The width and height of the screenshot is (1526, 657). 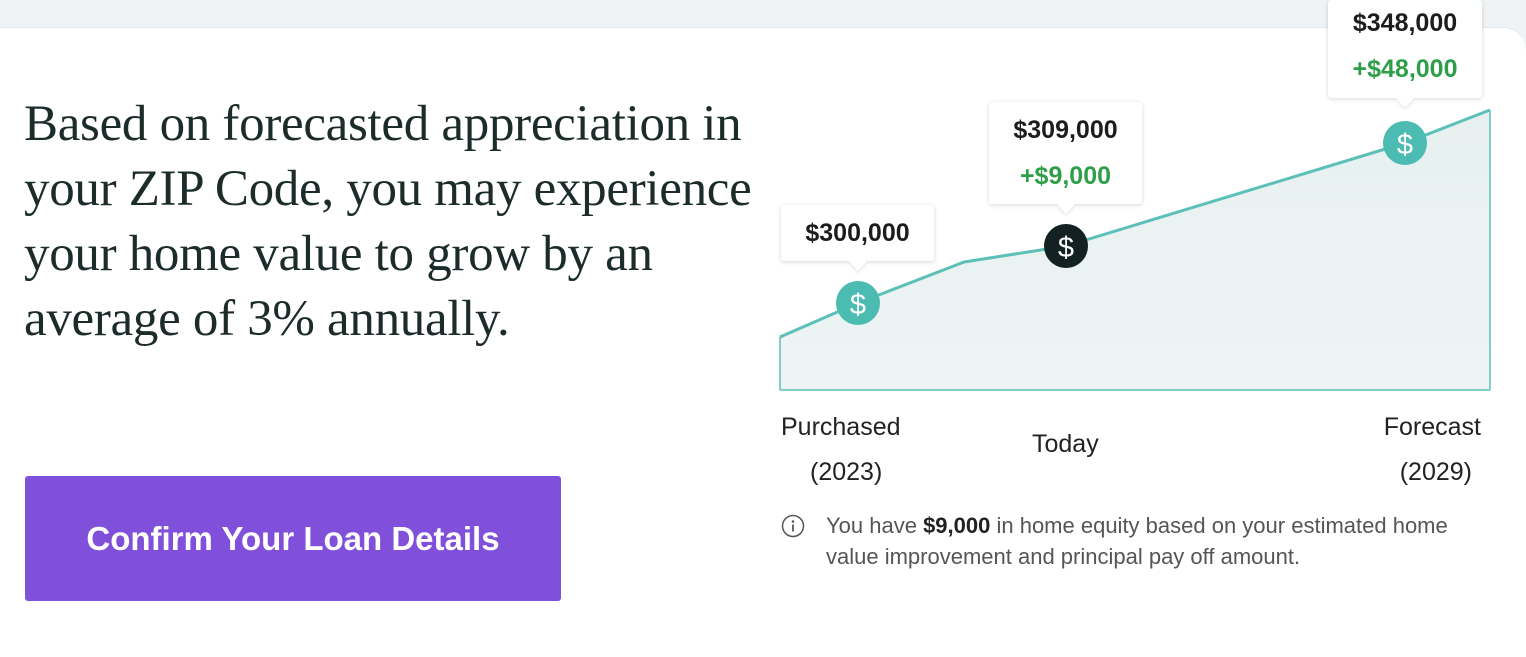 I want to click on x-label-today: Today, so click(x=1065, y=444).